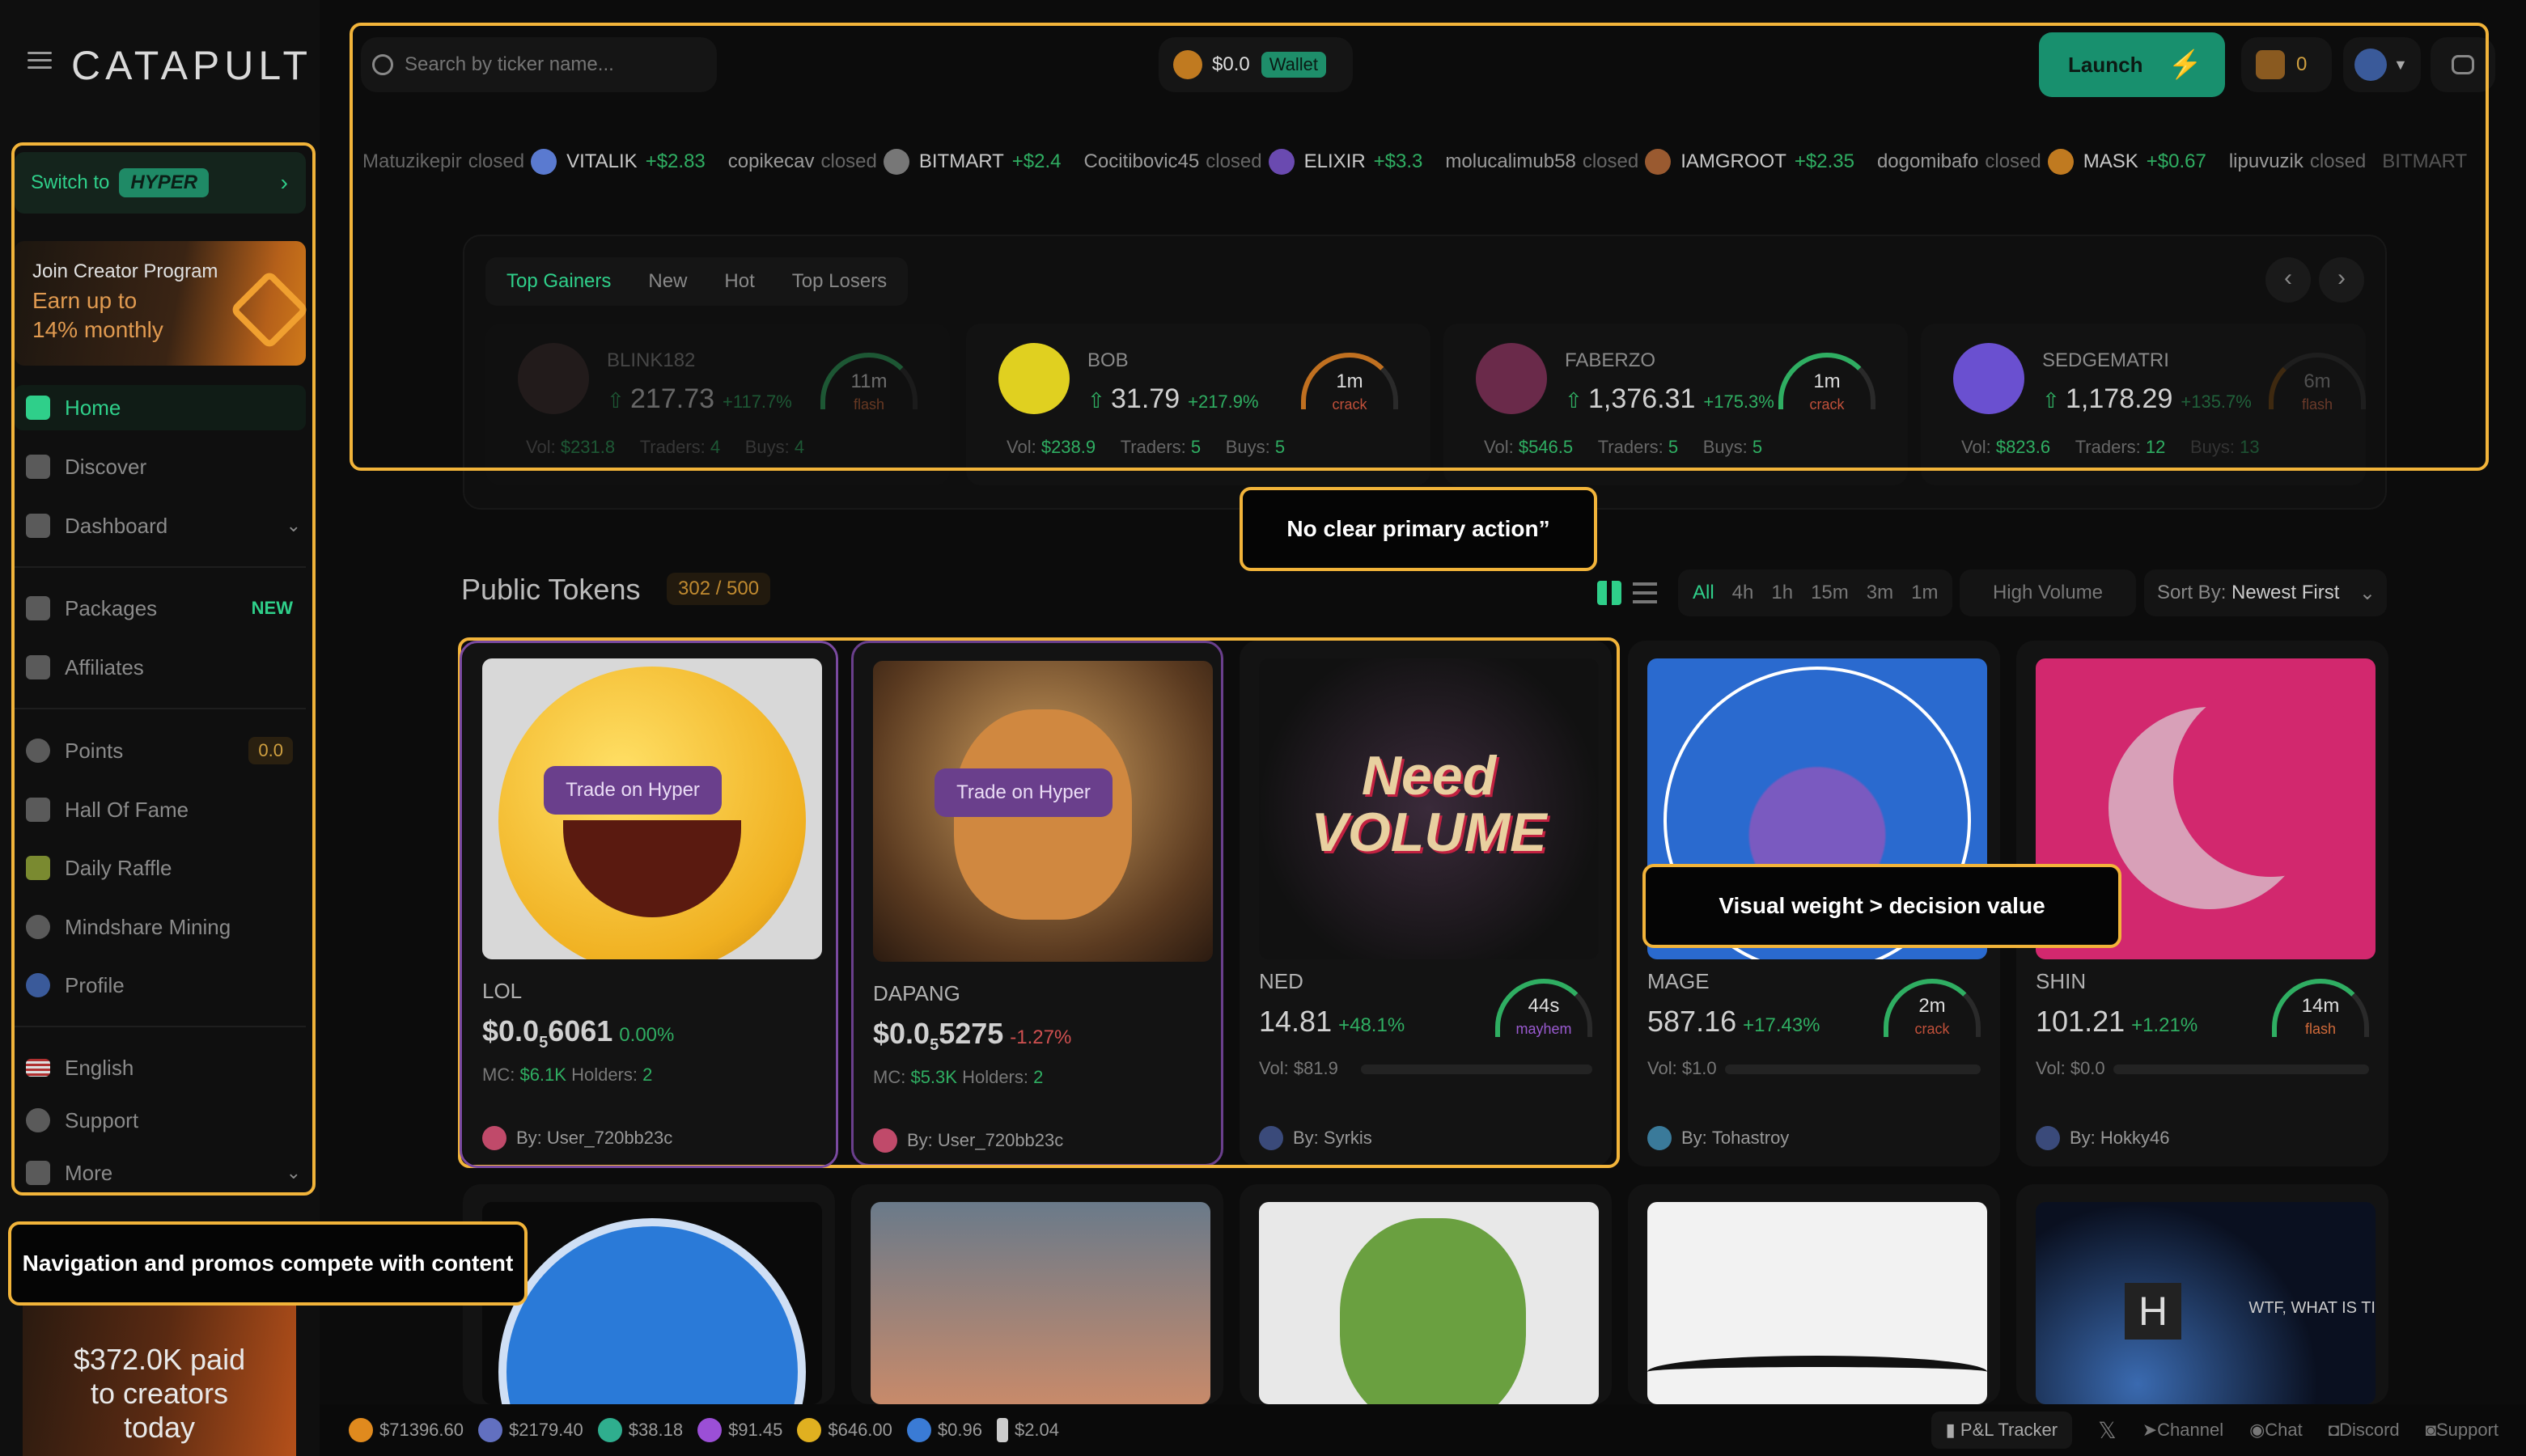 Image resolution: width=2526 pixels, height=1456 pixels. Describe the element at coordinates (546, 1430) in the screenshot. I see `coin-value: $2179.40` at that location.